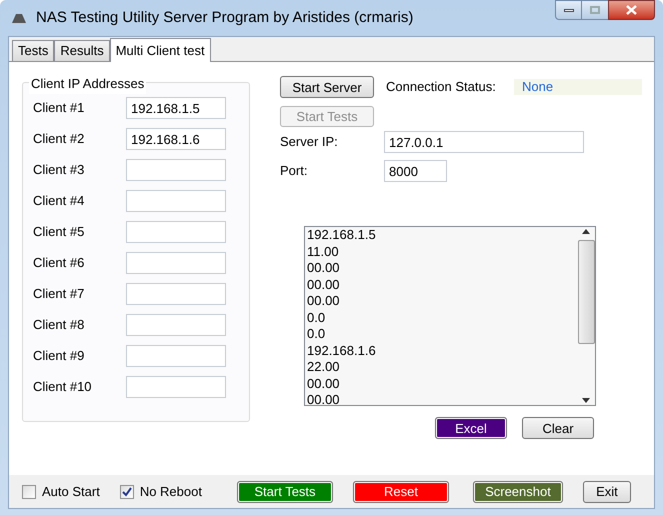 Image resolution: width=663 pixels, height=515 pixels. I want to click on button: Reset, so click(400, 491).